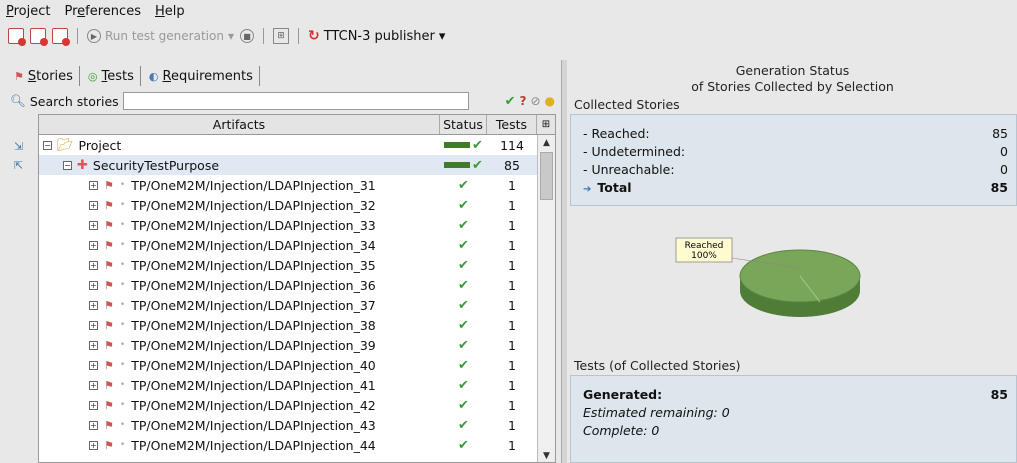  What do you see at coordinates (512, 124) in the screenshot?
I see `column-header-tests: Tests` at bounding box center [512, 124].